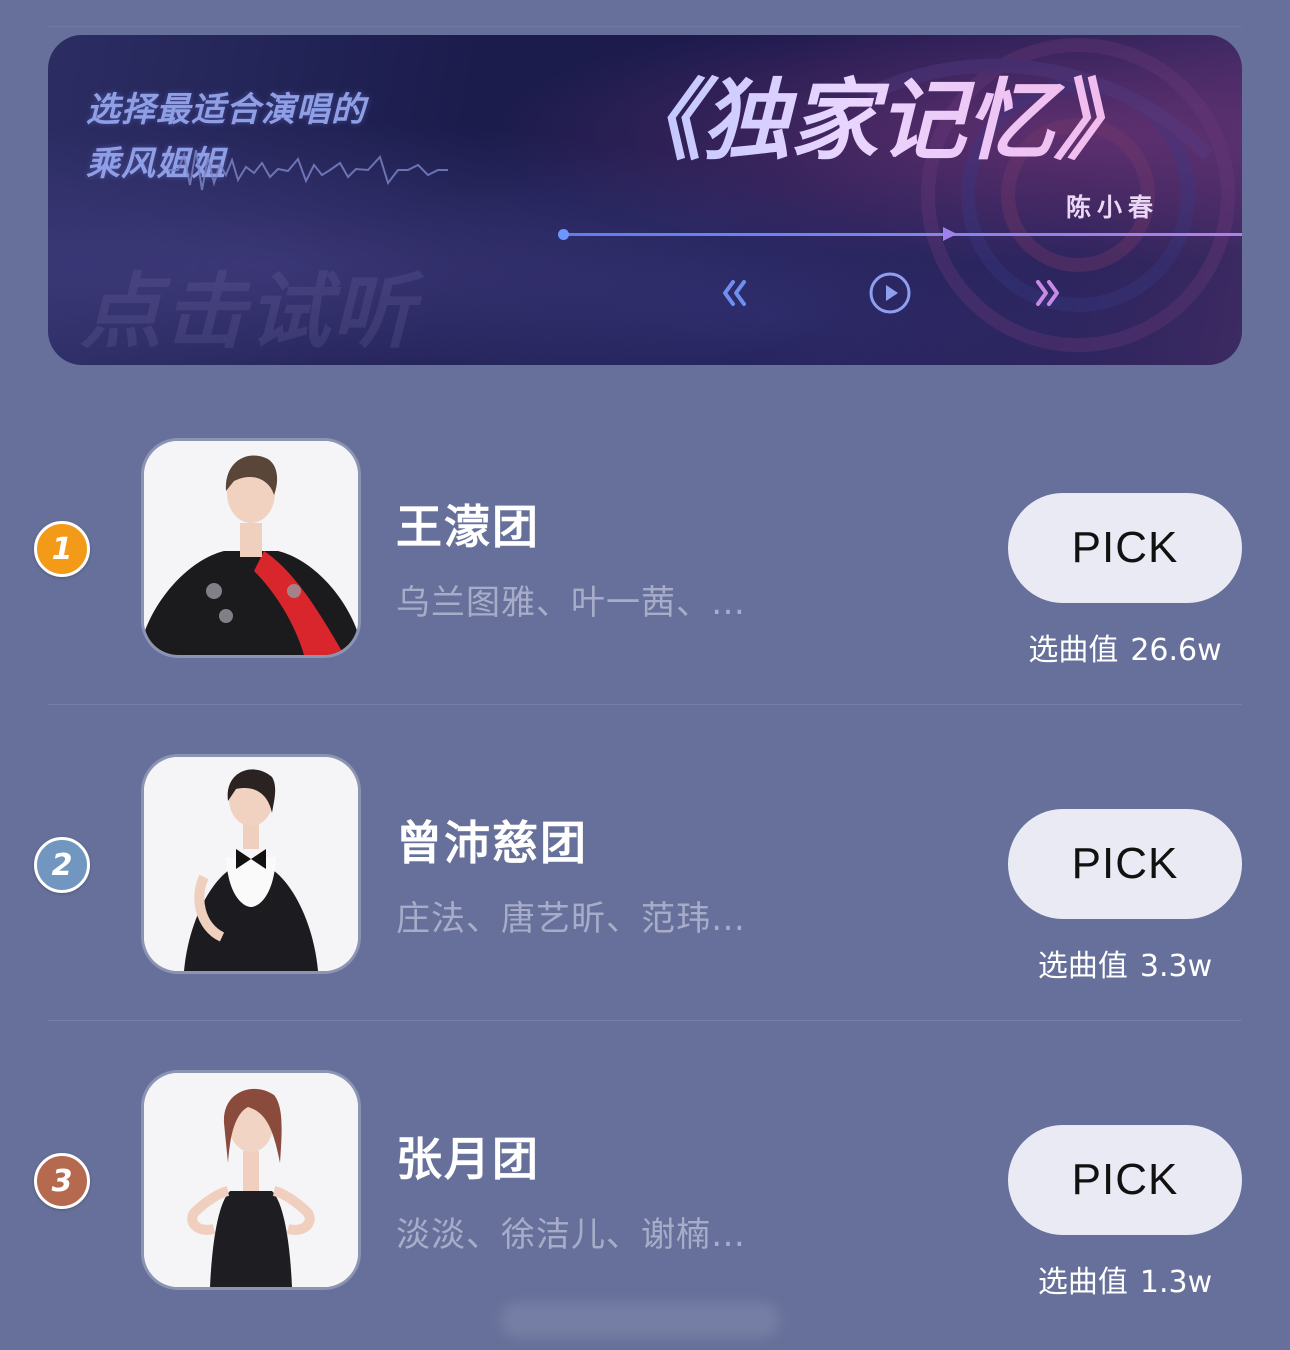  What do you see at coordinates (878, 120) in the screenshot?
I see `song-title: 《独家记忆》` at bounding box center [878, 120].